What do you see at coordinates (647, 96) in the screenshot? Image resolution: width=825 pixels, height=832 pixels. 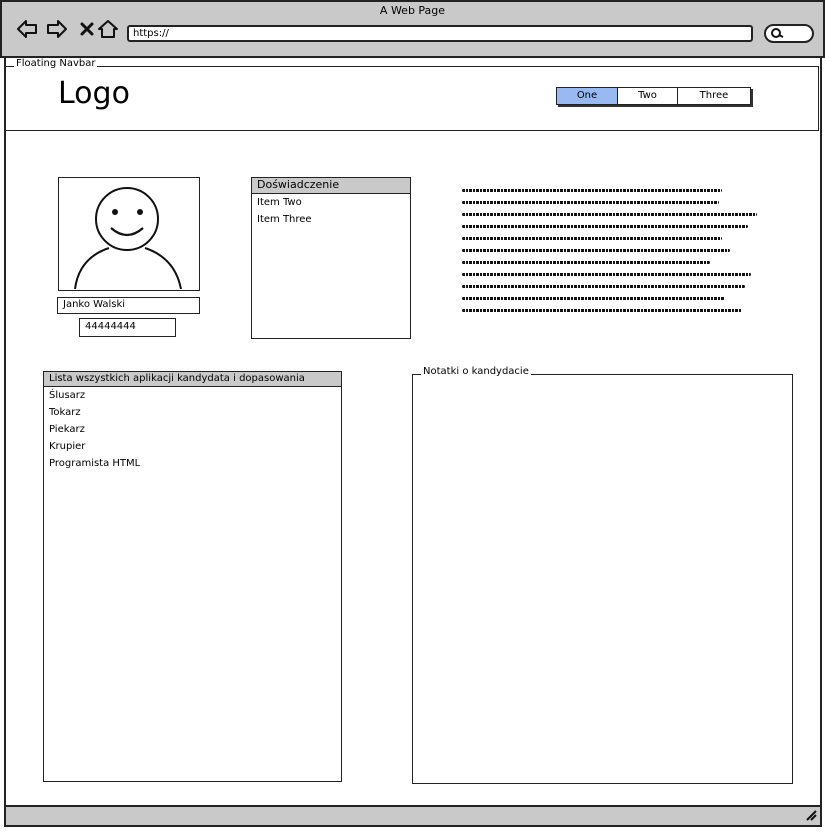 I see `tab-two: Two` at bounding box center [647, 96].